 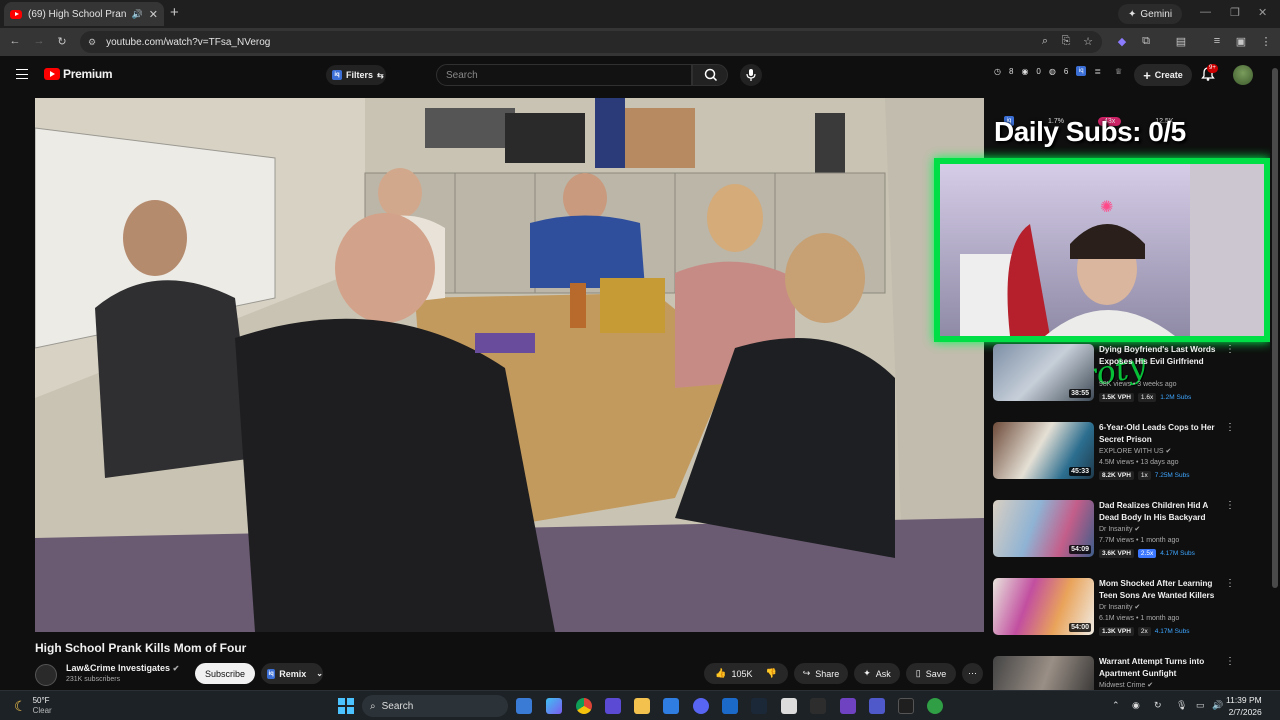 I want to click on extension-stats: ◷ 8 ◉ 0 ◍ 6 iq ≣ ♕, so click(x=1058, y=71).